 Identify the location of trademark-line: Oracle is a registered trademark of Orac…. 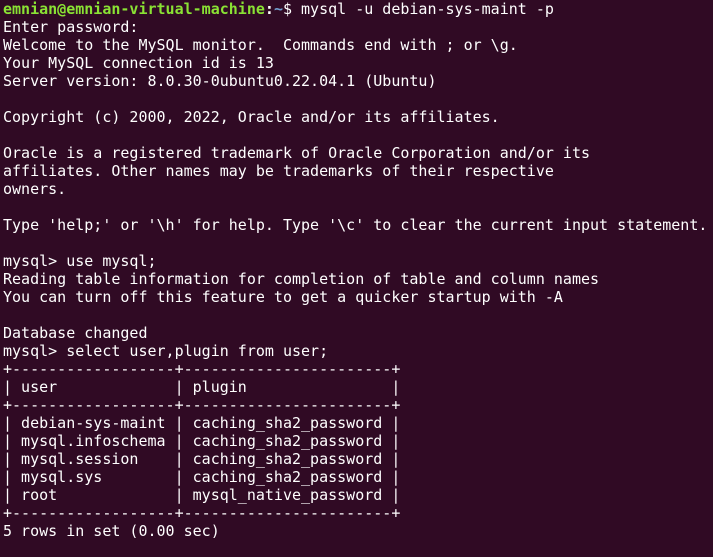
(296, 153).